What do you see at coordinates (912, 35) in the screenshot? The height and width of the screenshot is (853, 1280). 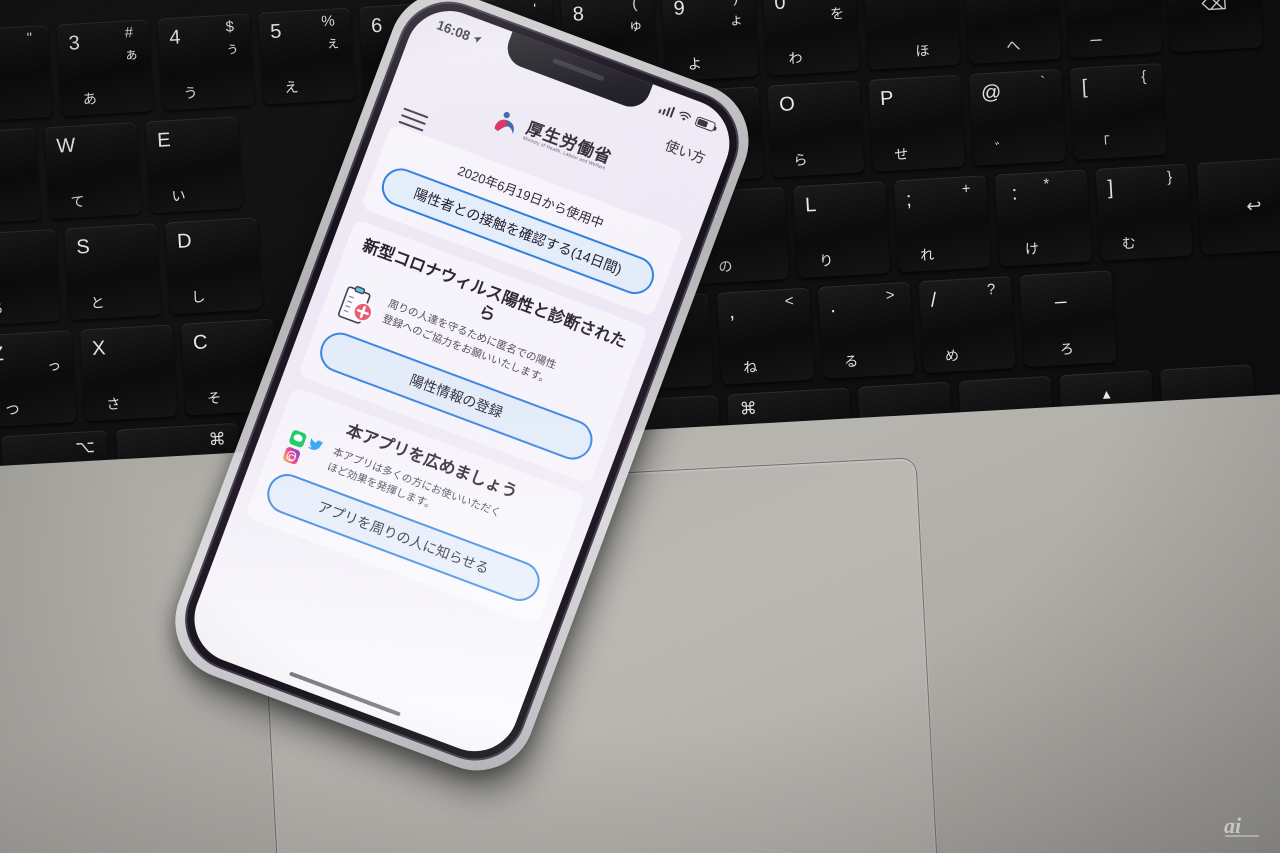 I see `key-minus: - = ほ` at bounding box center [912, 35].